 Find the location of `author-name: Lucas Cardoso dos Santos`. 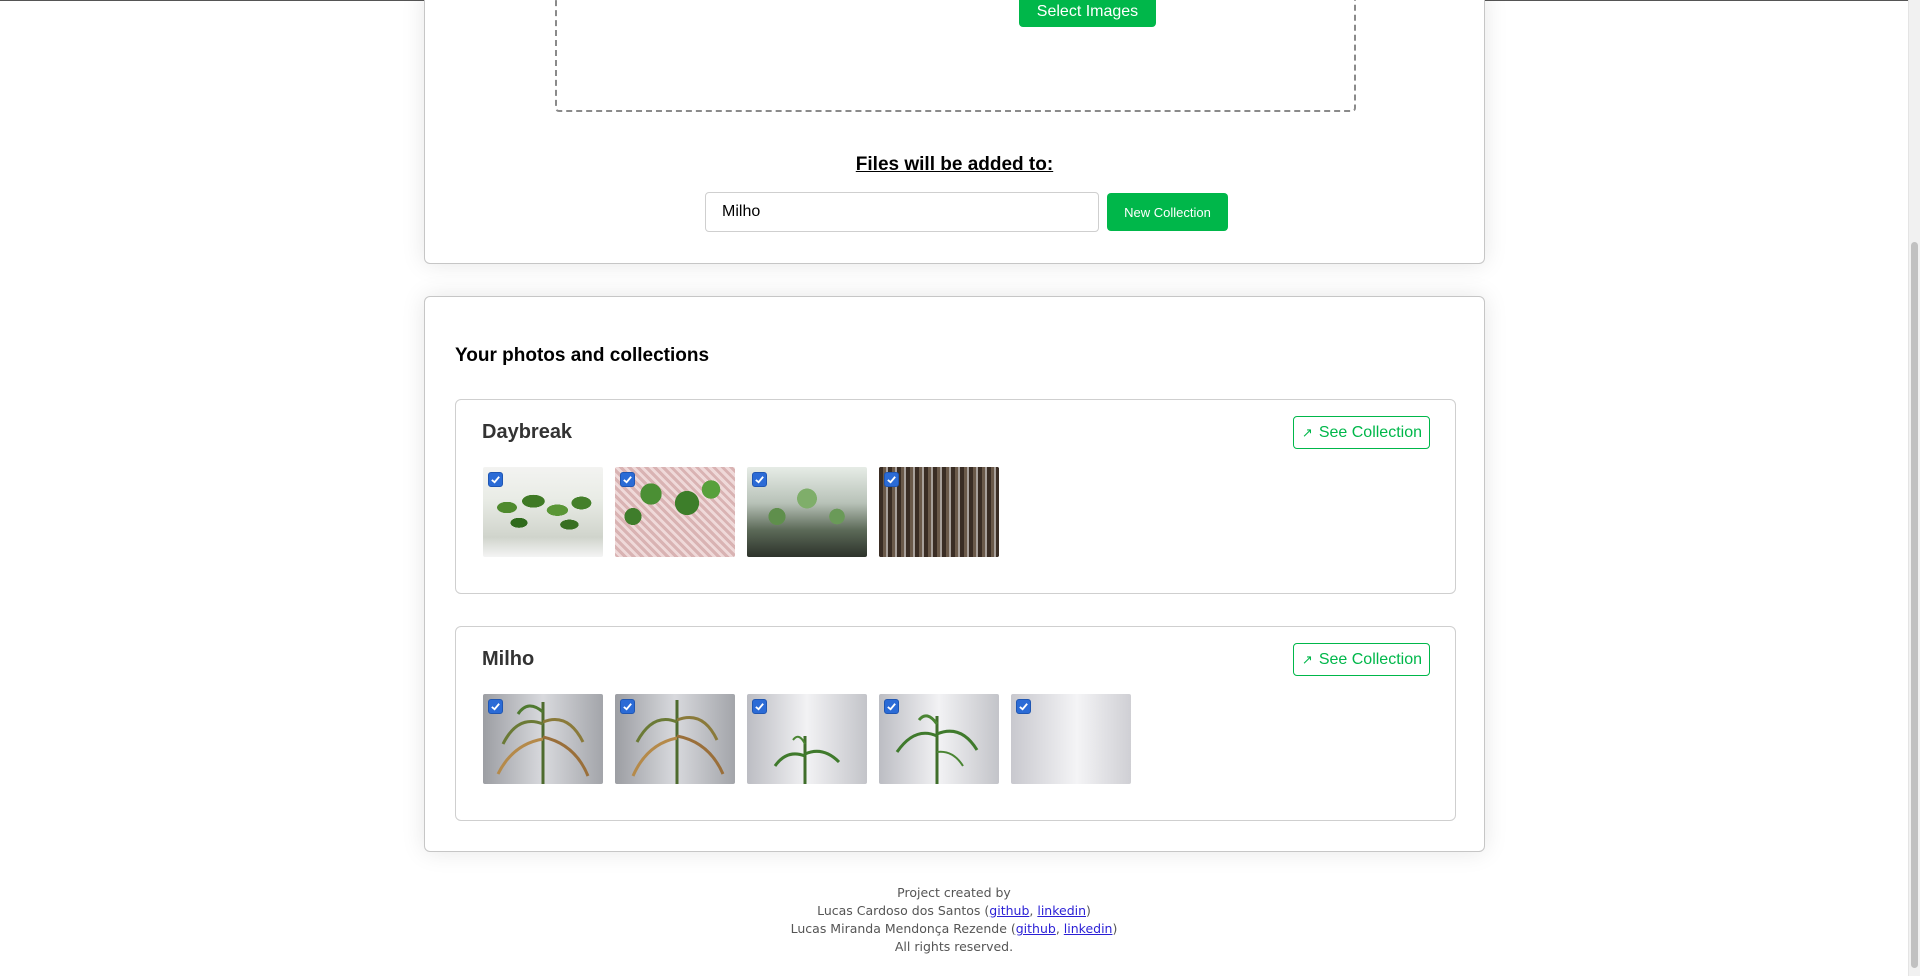

author-name: Lucas Cardoso dos Santos is located at coordinates (899, 910).